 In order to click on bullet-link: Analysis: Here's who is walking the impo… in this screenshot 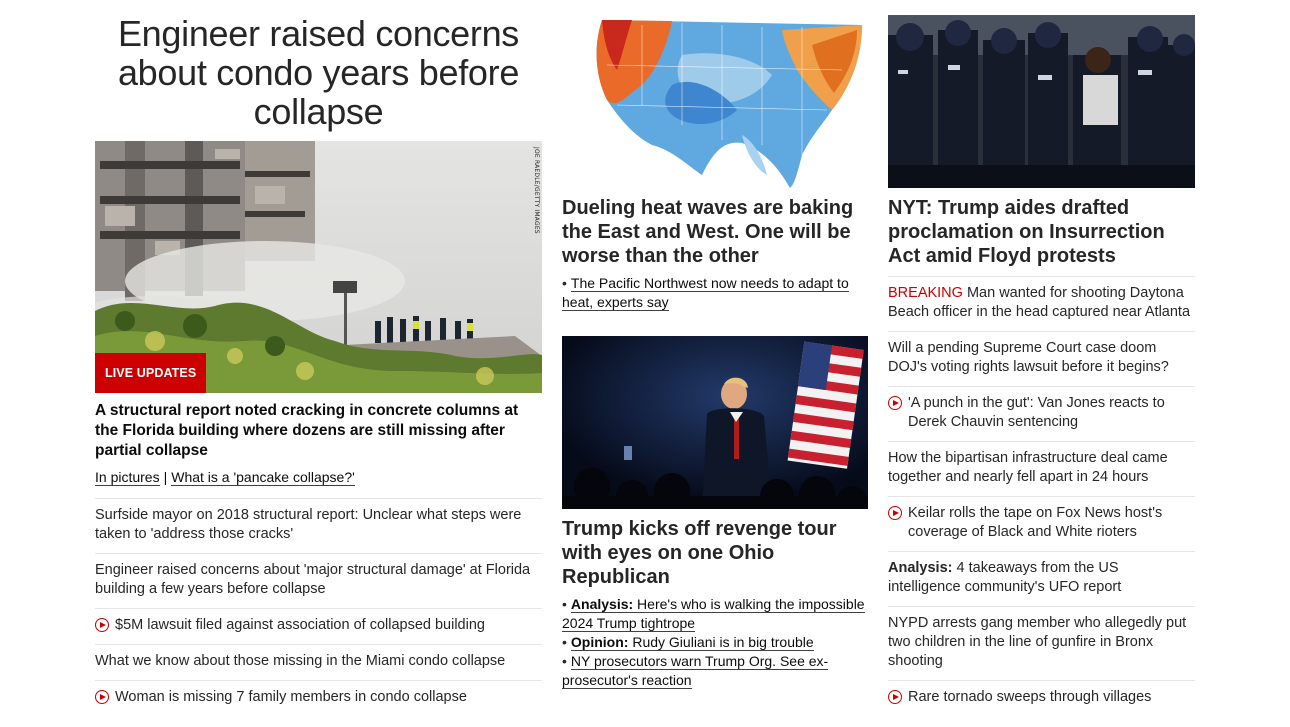, I will do `click(713, 614)`.